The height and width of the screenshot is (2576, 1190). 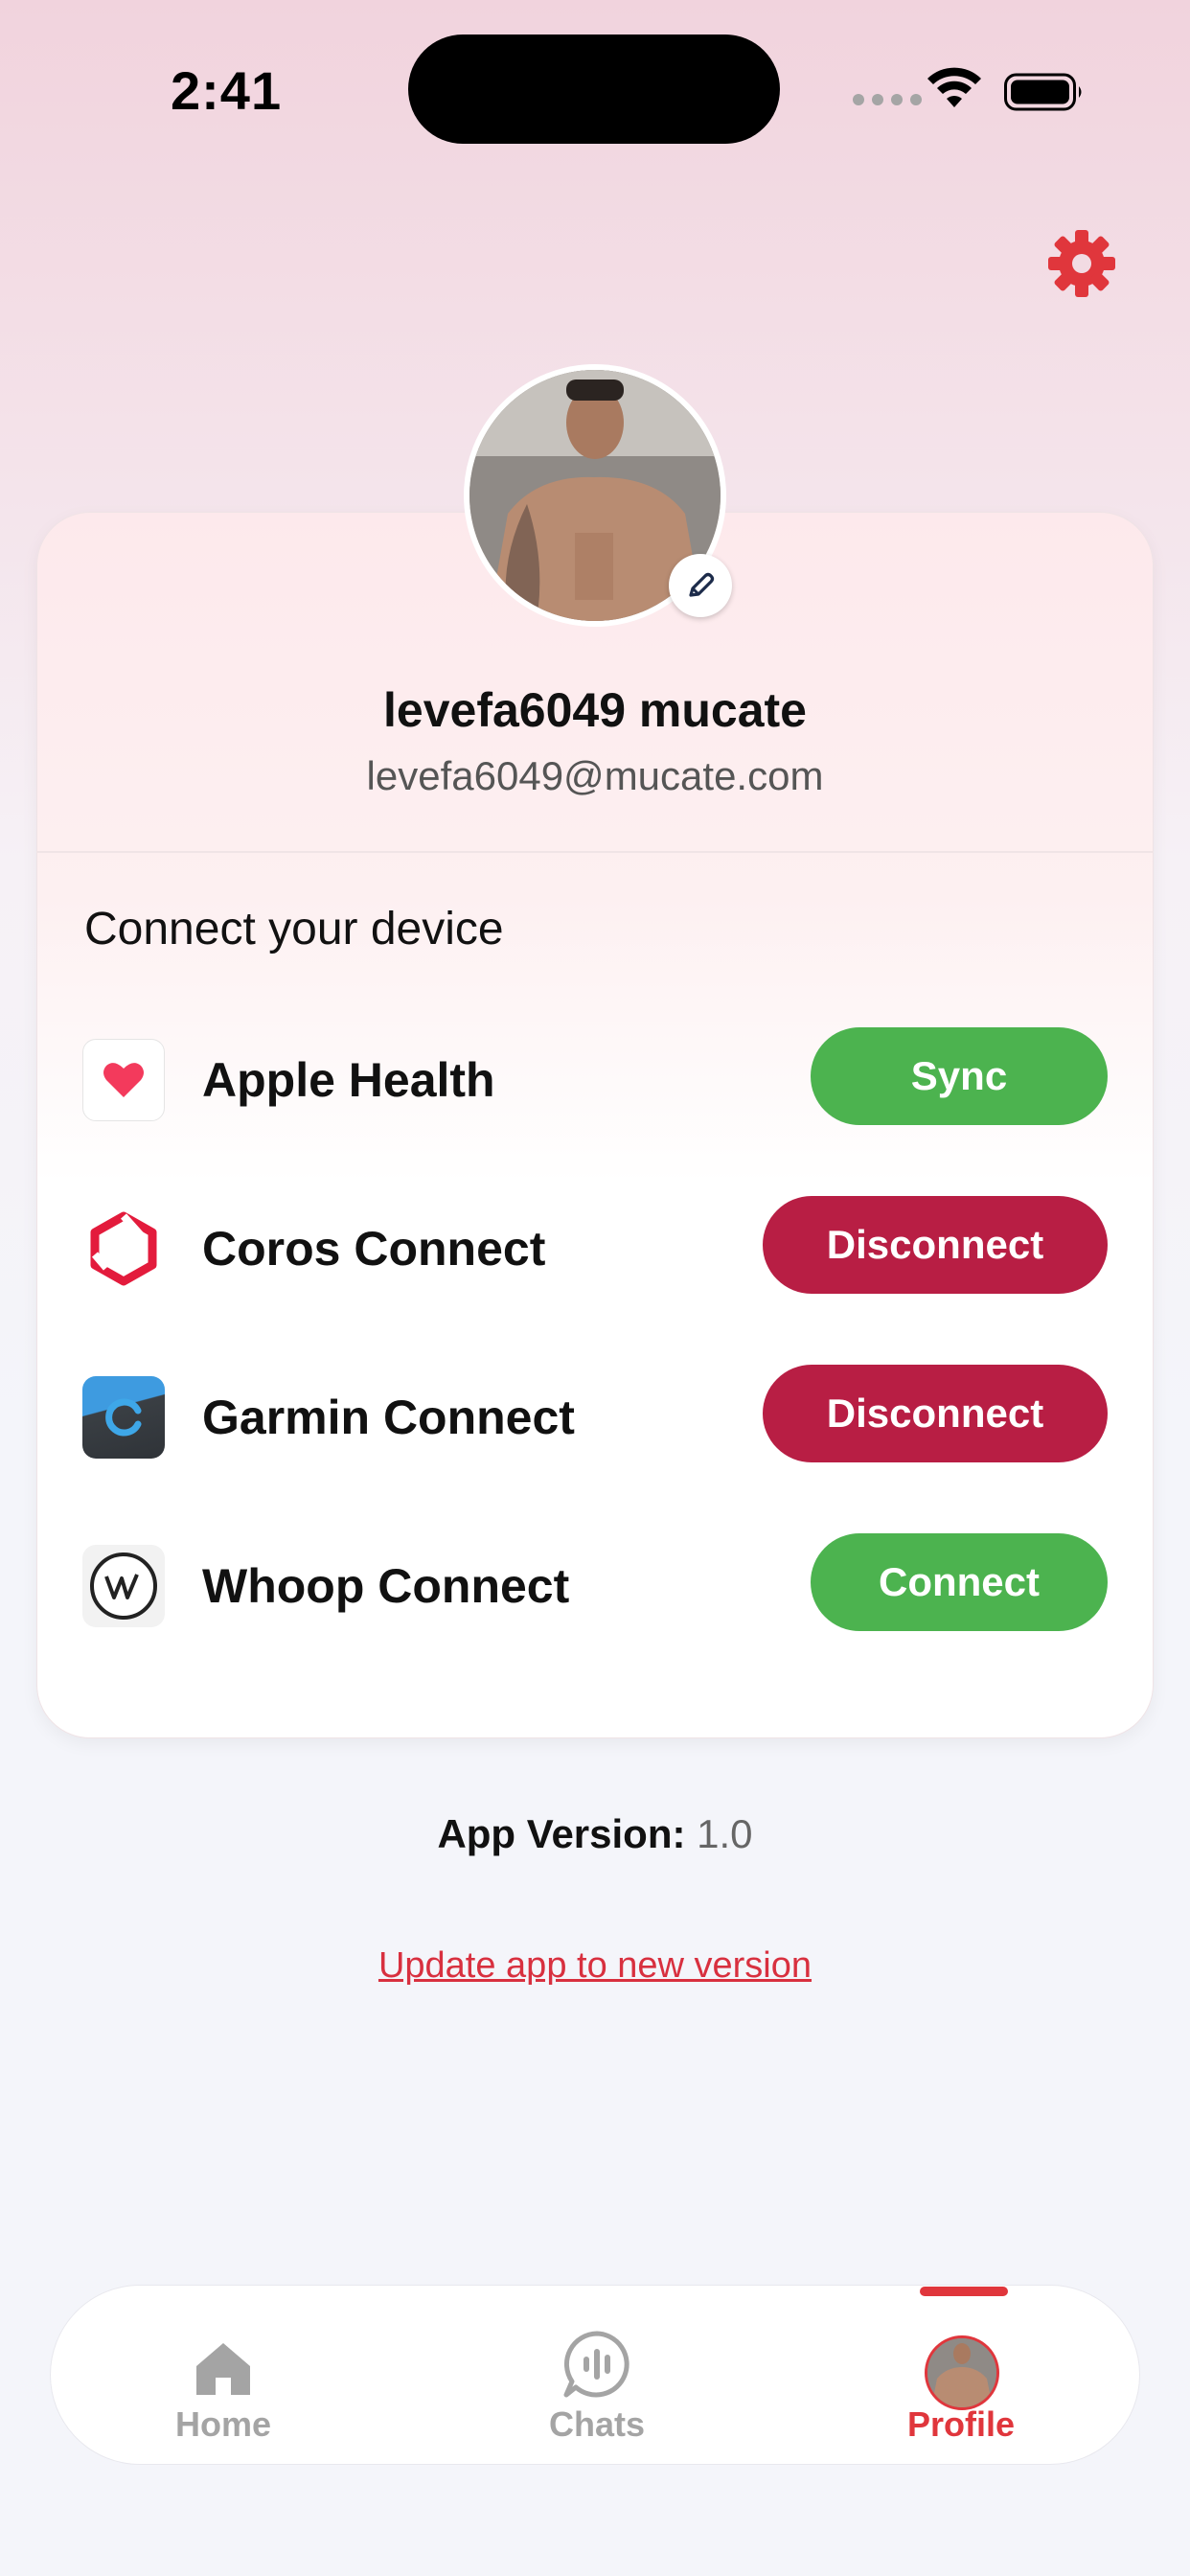 I want to click on cellular-signal-icon, so click(x=888, y=99).